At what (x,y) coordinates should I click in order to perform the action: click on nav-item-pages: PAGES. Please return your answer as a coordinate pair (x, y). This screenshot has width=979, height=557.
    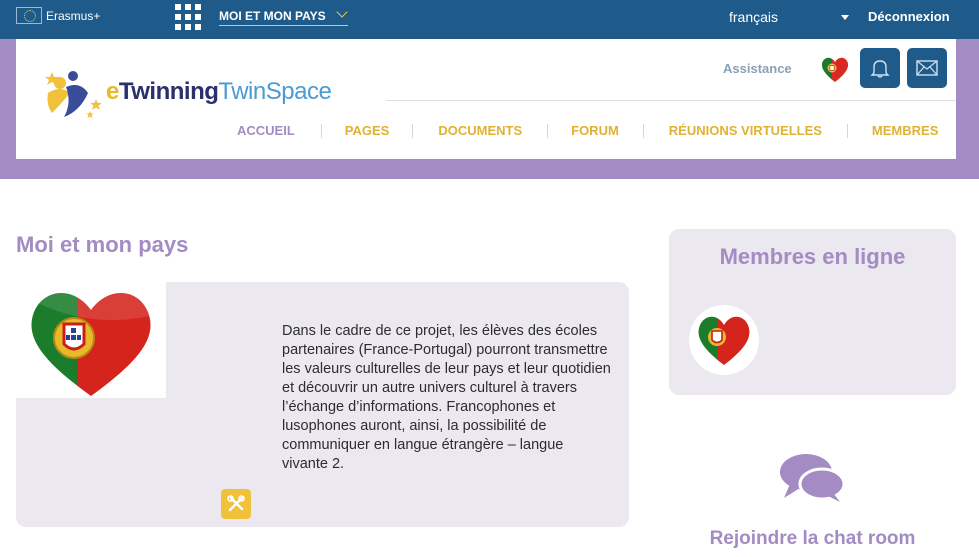
    Looking at the image, I should click on (367, 130).